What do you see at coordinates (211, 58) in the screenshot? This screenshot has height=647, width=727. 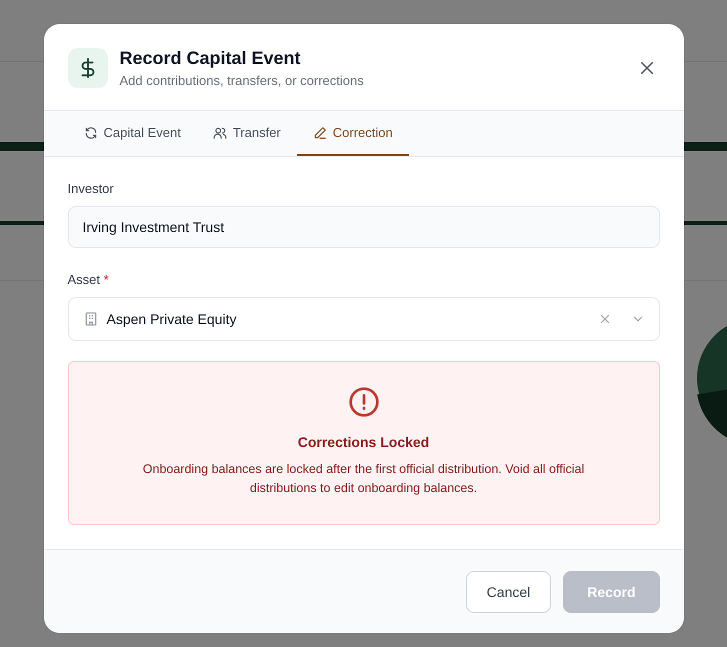 I see `dialog-title: Record Capital Event` at bounding box center [211, 58].